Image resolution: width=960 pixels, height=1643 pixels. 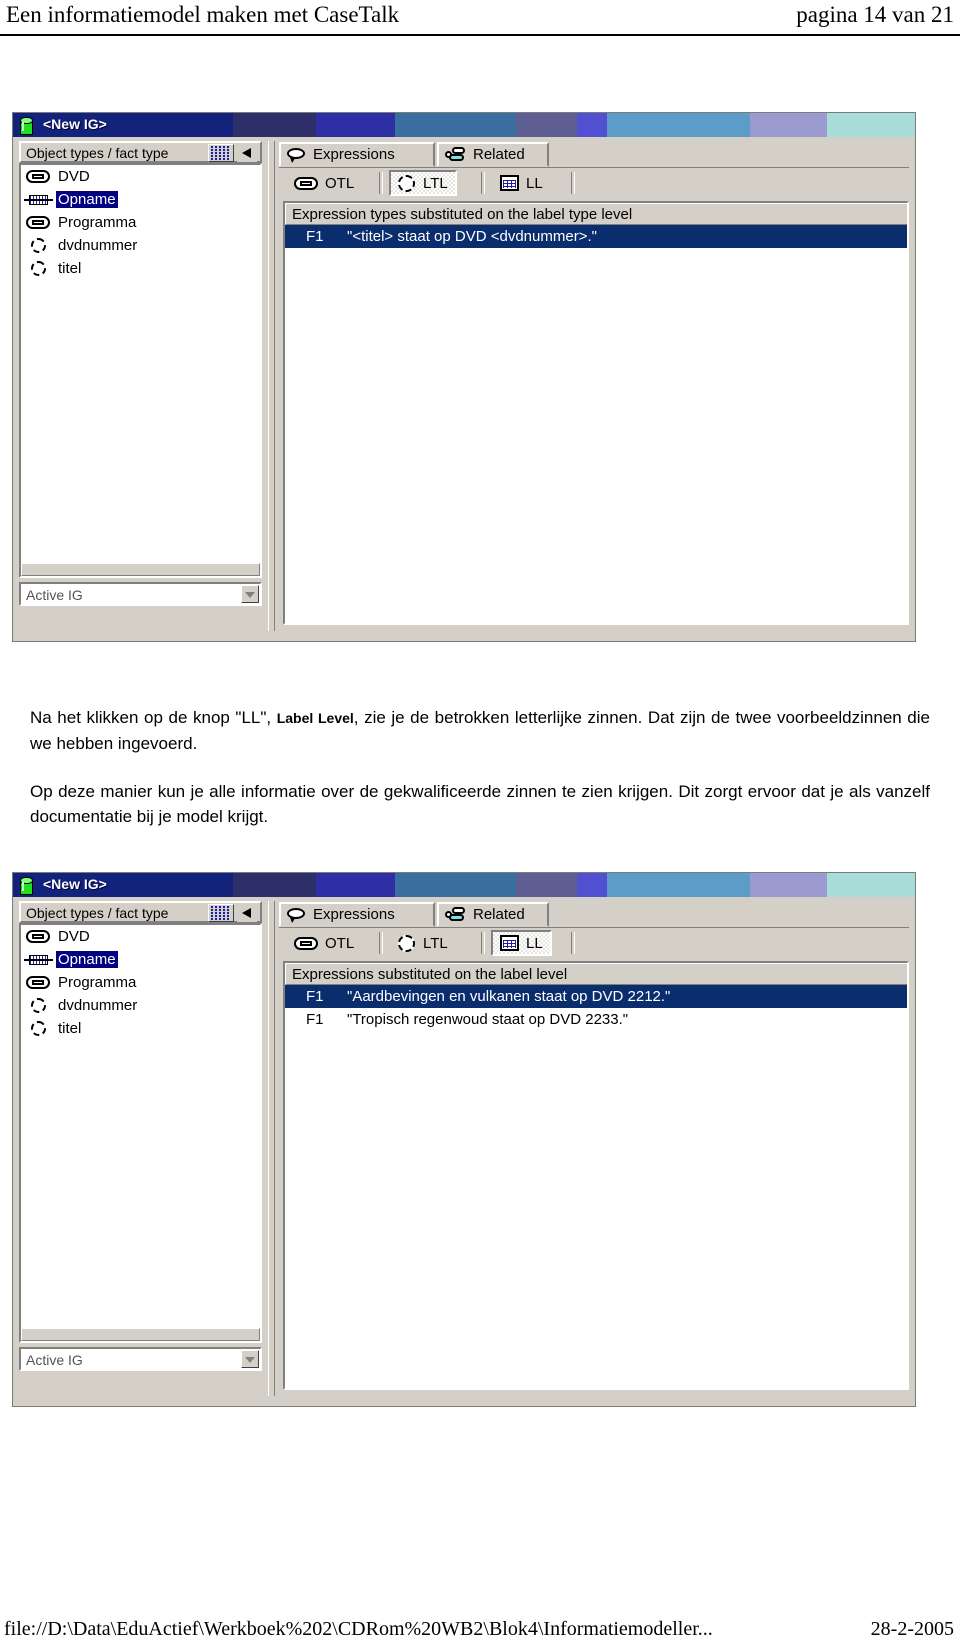 What do you see at coordinates (340, 183) in the screenshot?
I see `button-otl-label-1: OTL` at bounding box center [340, 183].